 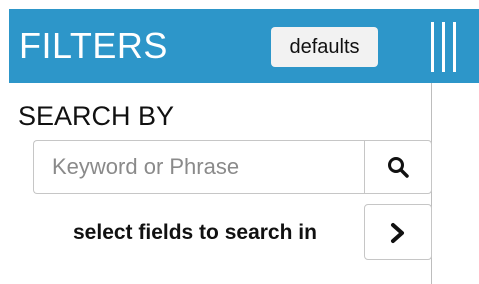 What do you see at coordinates (93, 45) in the screenshot?
I see `filters-title: FILTERS` at bounding box center [93, 45].